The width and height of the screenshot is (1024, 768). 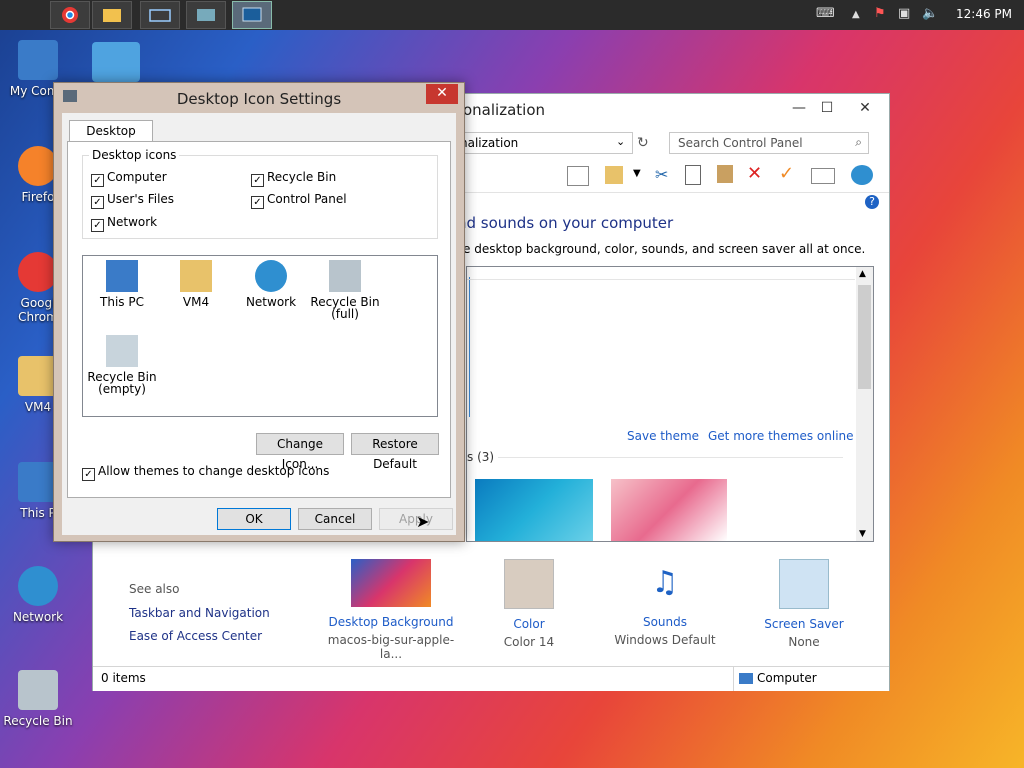 I want to click on scroll-thumb, so click(x=864, y=337).